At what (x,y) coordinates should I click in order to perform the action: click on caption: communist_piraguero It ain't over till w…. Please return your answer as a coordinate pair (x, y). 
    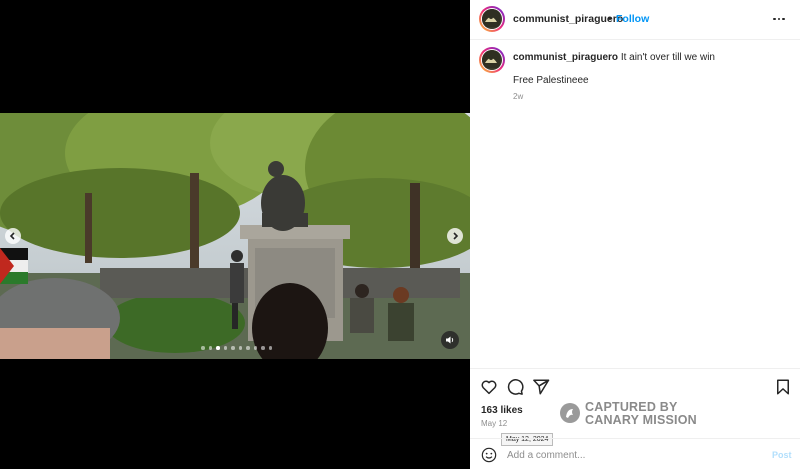
    Looking at the image, I should click on (614, 57).